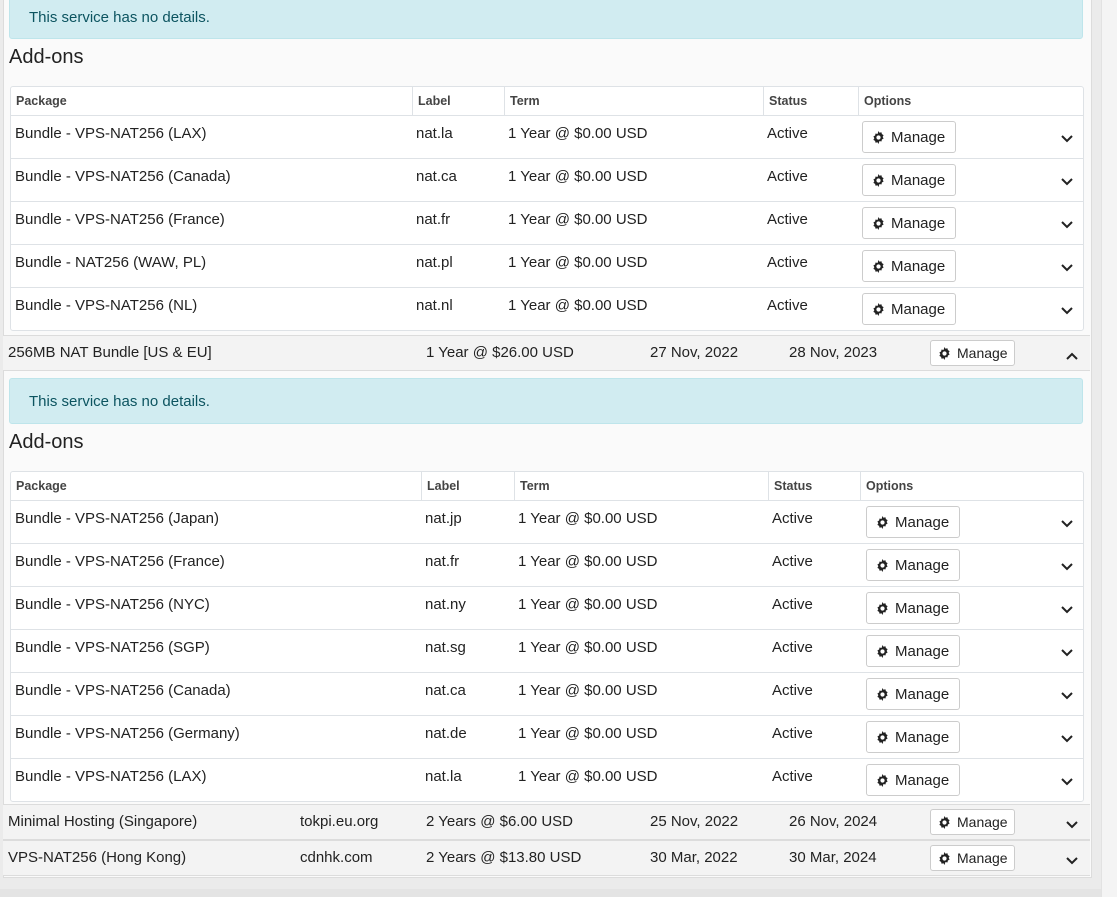 The image size is (1117, 897). I want to click on column-header-package: Package, so click(41, 486).